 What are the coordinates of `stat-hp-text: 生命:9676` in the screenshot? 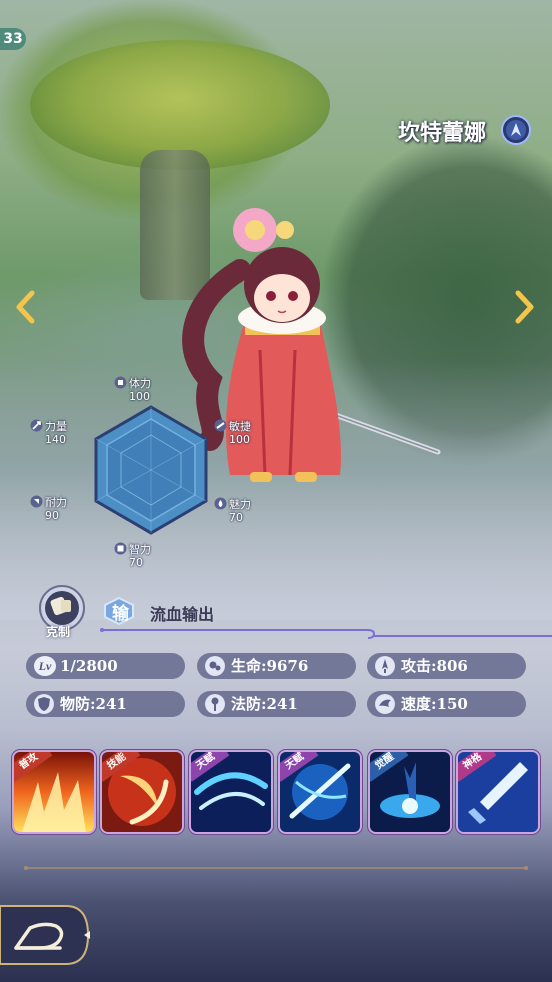 It's located at (270, 666).